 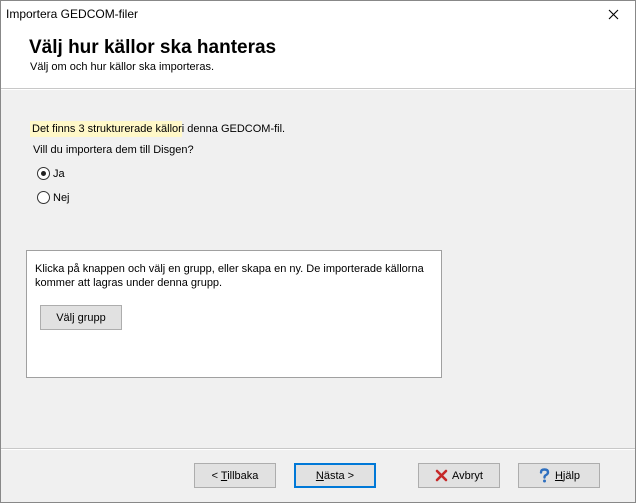 What do you see at coordinates (216, 475) in the screenshot?
I see `back-prefix: <` at bounding box center [216, 475].